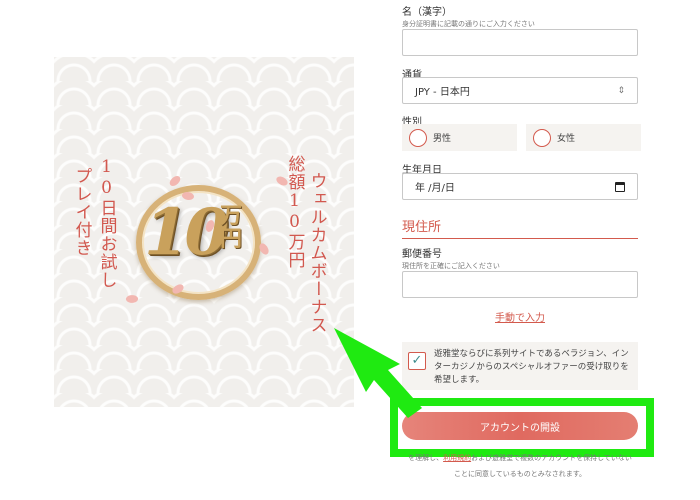 The width and height of the screenshot is (700, 500). What do you see at coordinates (422, 254) in the screenshot?
I see `postal-code-label: 郵便番号` at bounding box center [422, 254].